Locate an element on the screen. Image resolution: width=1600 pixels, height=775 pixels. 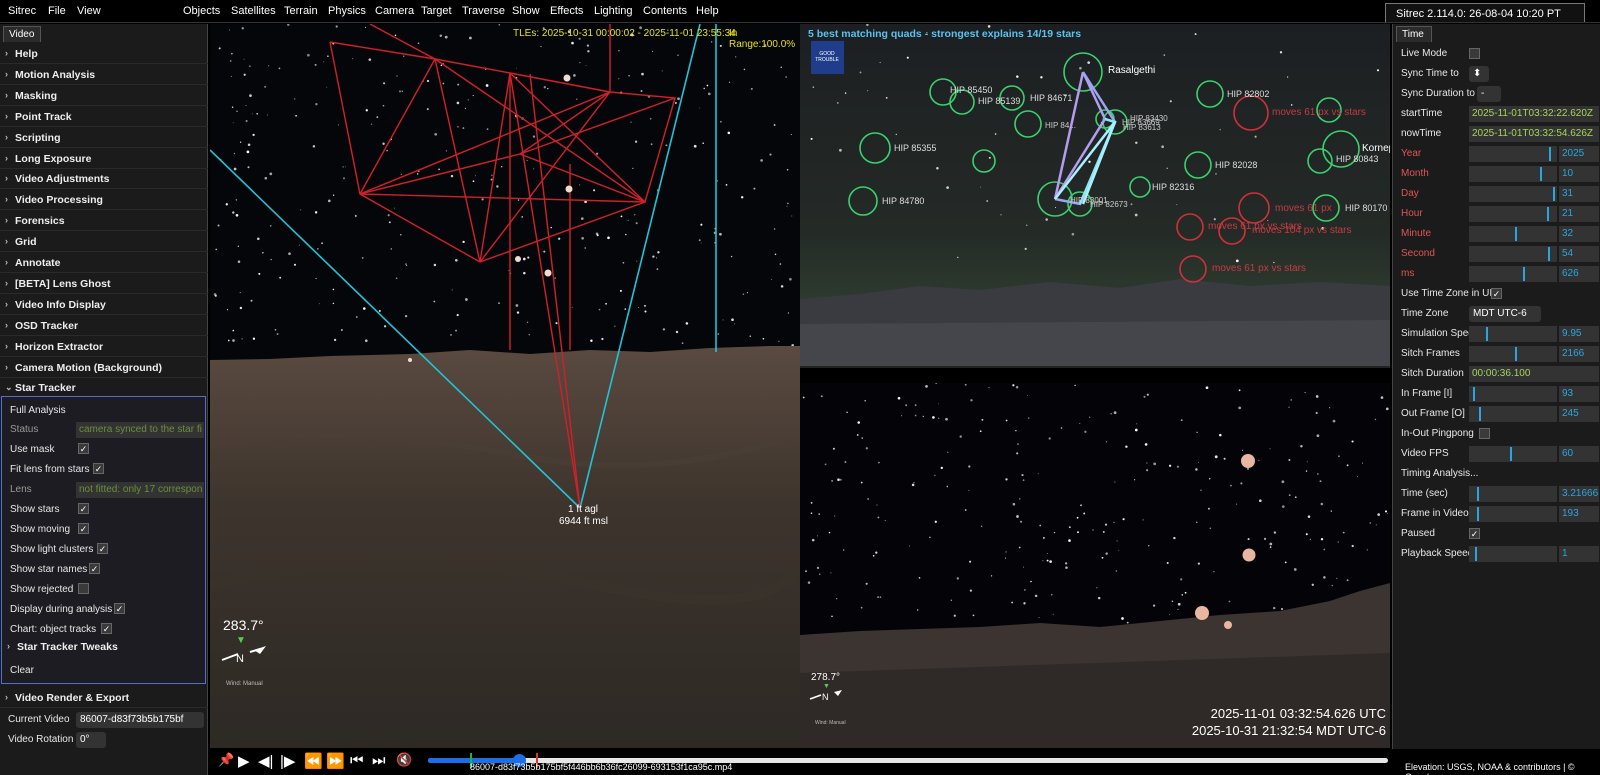
month-value: 10 is located at coordinates (1579, 174).